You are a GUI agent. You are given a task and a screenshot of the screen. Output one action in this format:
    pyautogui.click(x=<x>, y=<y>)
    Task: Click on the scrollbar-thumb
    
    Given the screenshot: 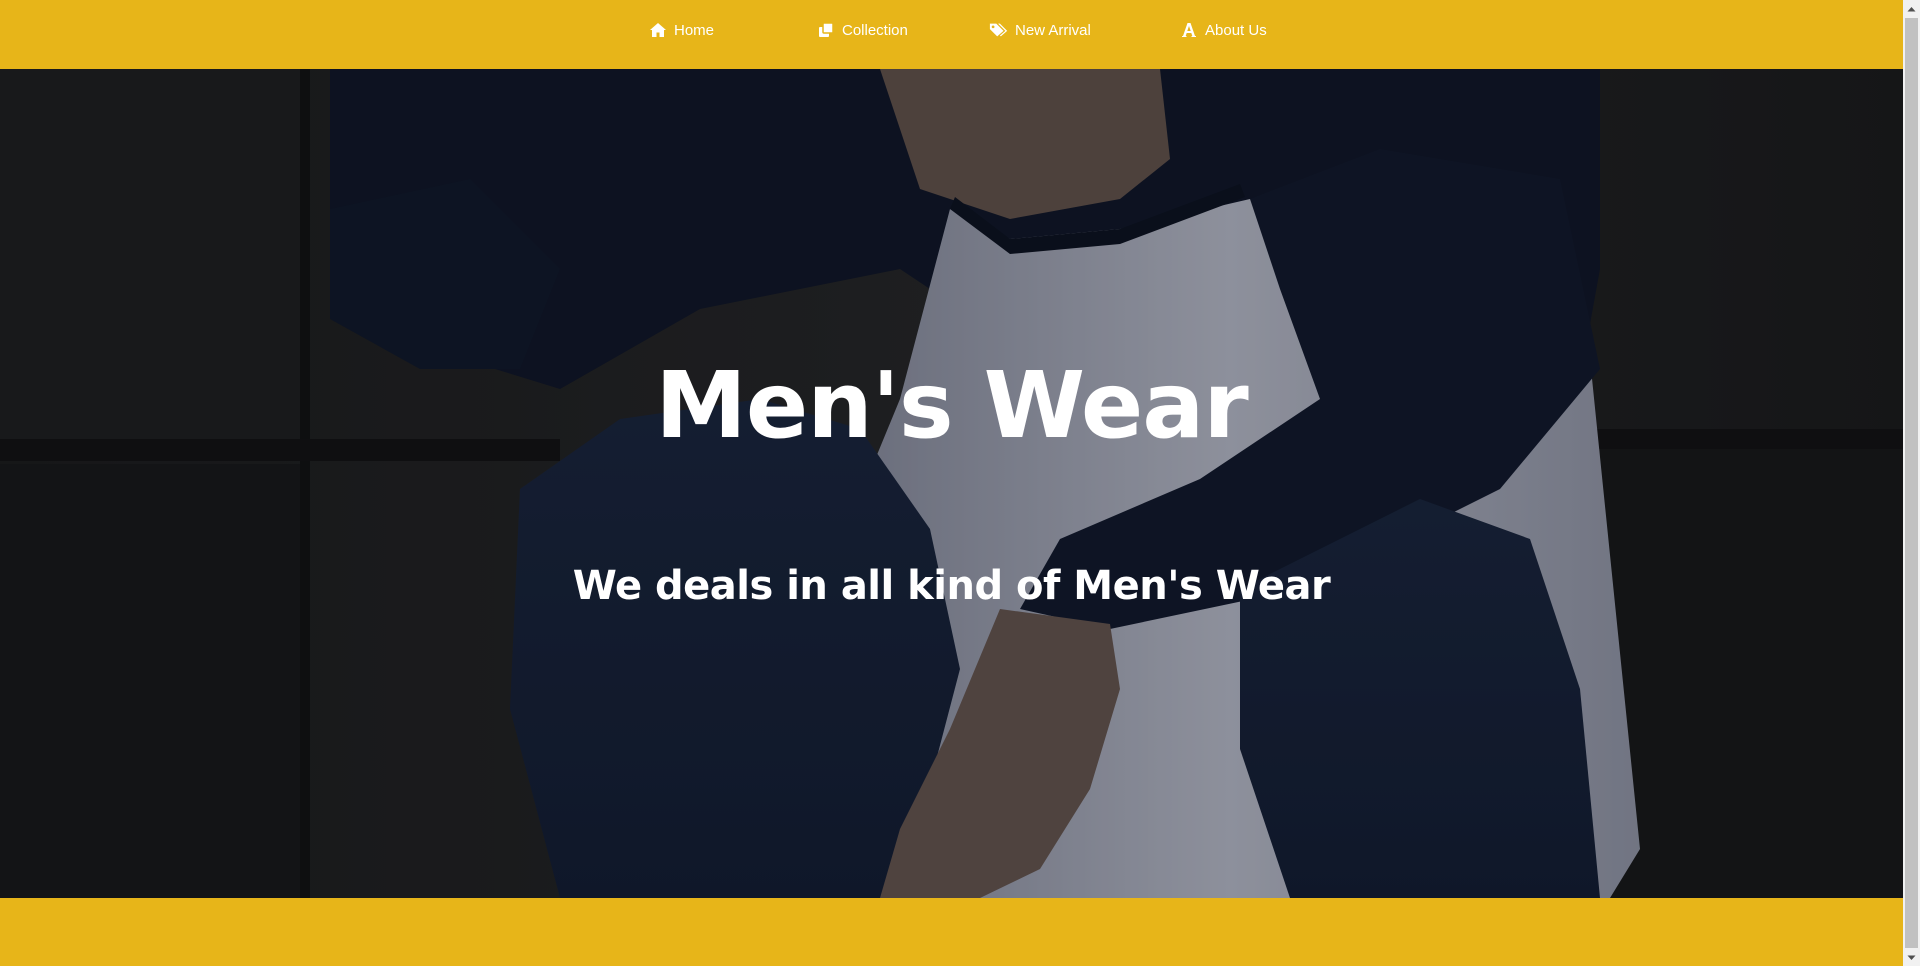 What is the action you would take?
    pyautogui.click(x=1911, y=483)
    